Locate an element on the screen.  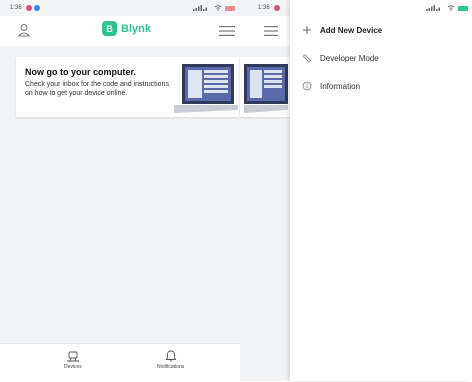
info-icon is located at coordinates (307, 86).